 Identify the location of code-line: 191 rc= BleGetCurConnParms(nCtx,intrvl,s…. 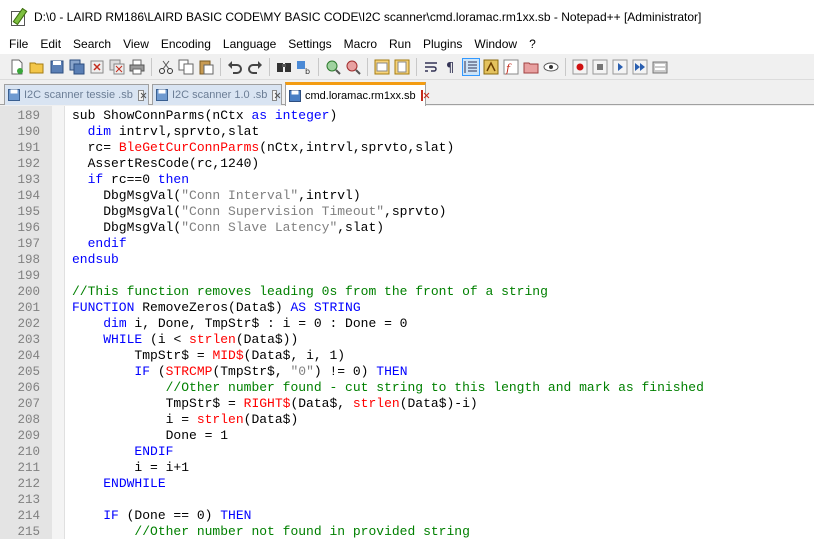
(407, 148).